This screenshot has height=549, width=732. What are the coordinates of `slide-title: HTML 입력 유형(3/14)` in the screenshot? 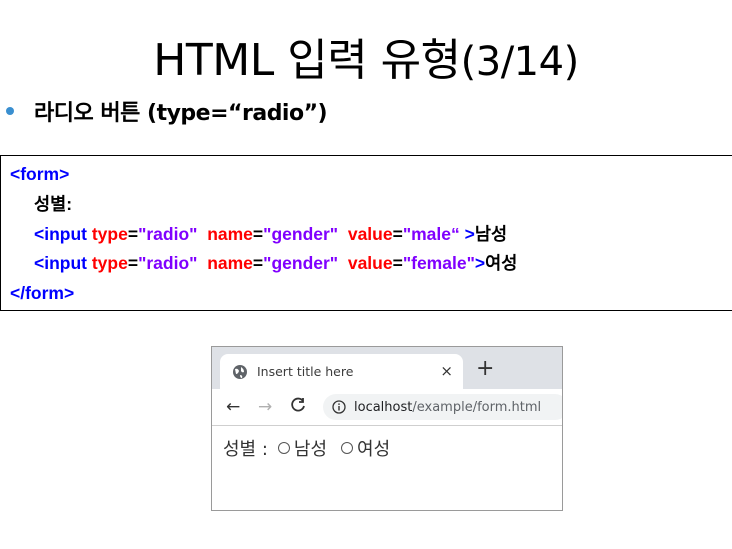 It's located at (366, 56).